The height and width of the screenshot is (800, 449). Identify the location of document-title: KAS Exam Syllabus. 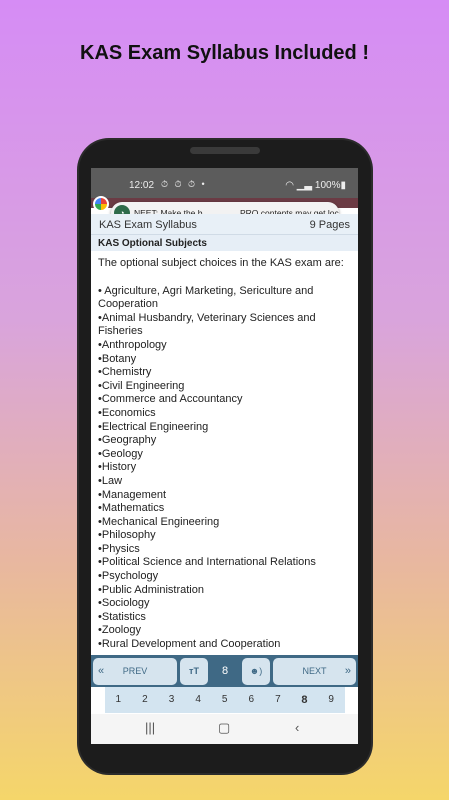
(148, 225).